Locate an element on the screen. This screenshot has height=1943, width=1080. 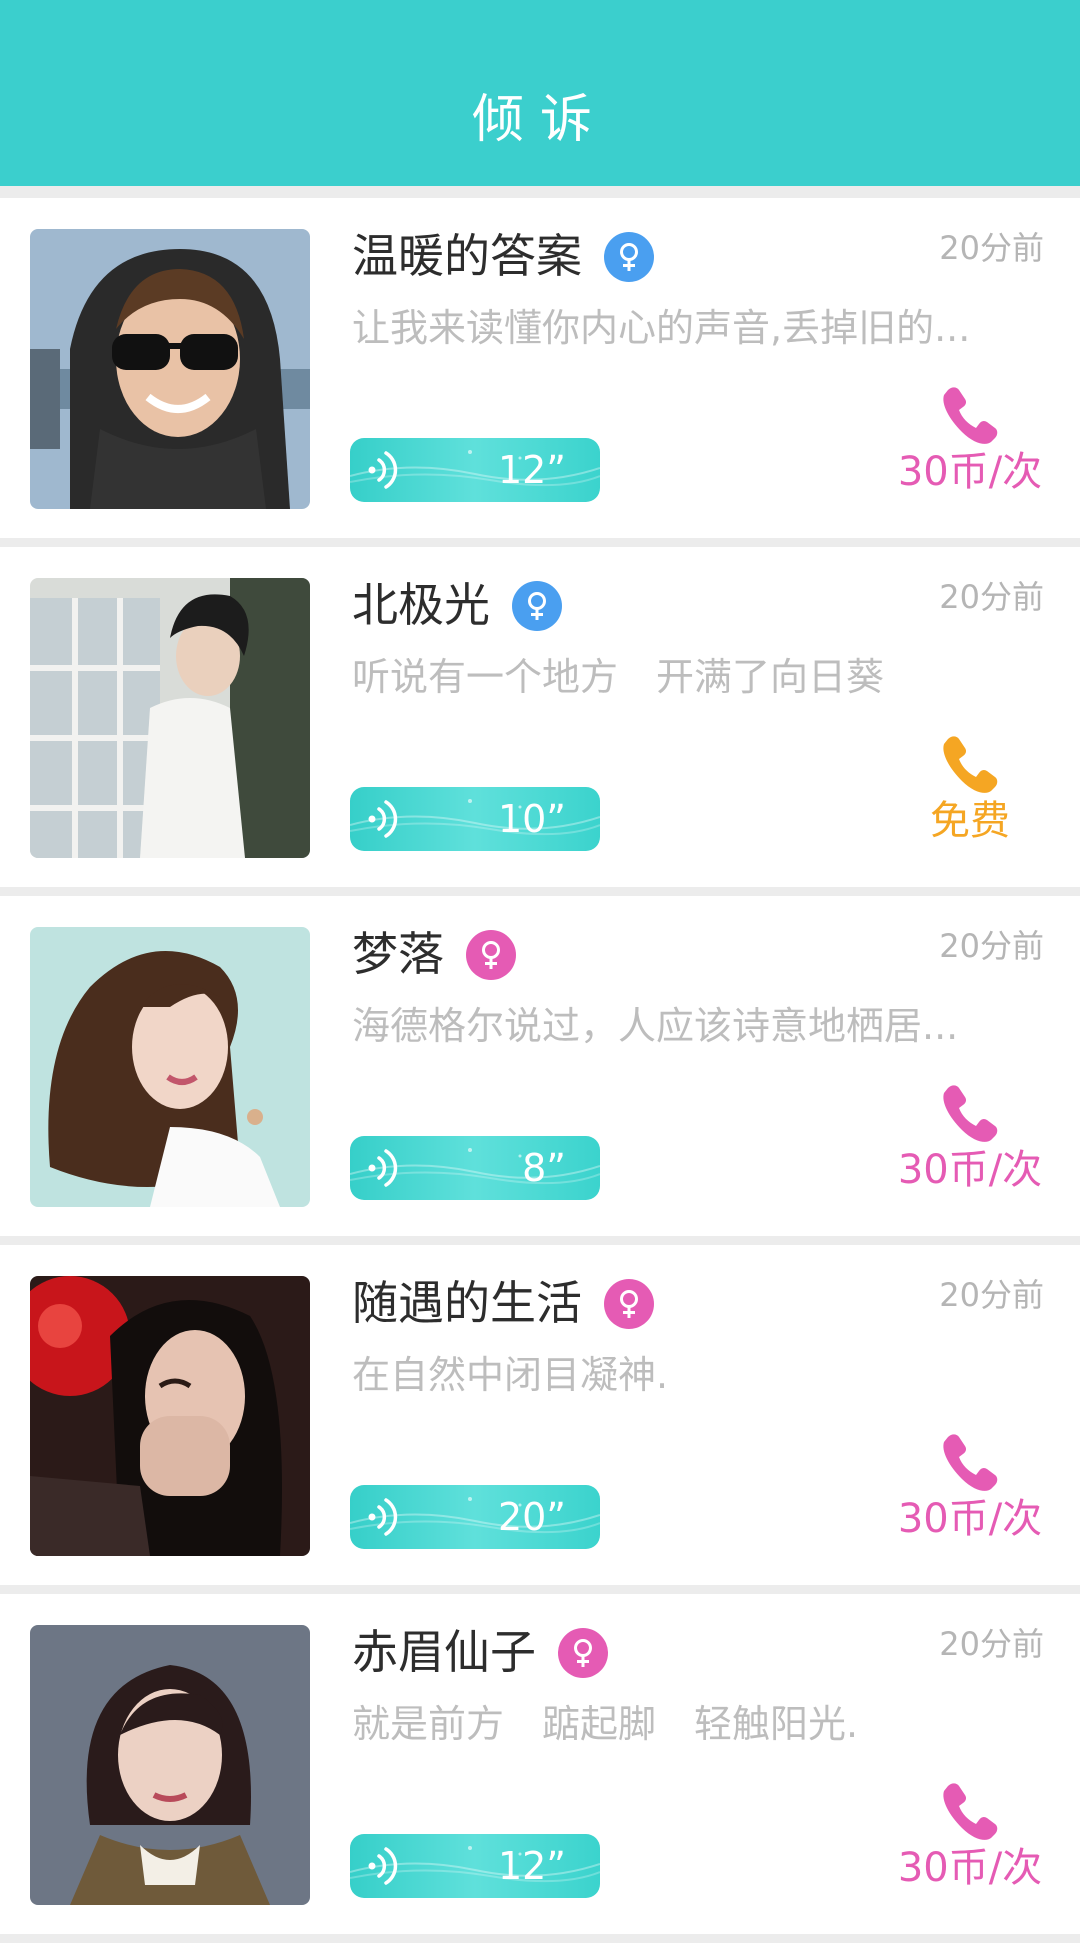
intro-text: 在自然中闭目凝神. is located at coordinates (510, 1375).